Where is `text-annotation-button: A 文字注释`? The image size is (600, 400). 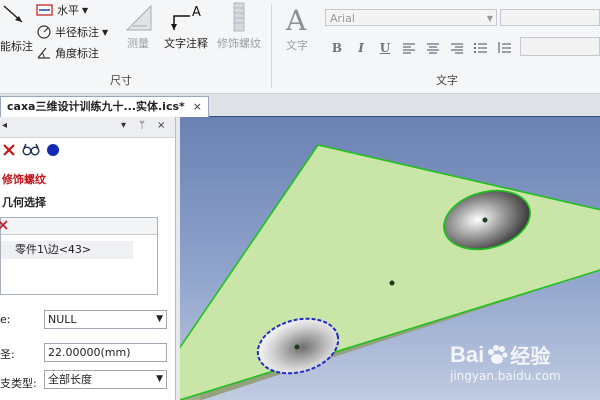 text-annotation-button: A 文字注释 is located at coordinates (186, 26).